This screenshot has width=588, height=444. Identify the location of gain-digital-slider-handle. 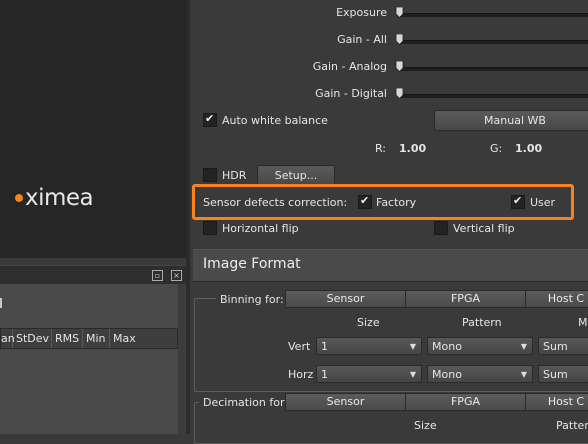
(399, 93).